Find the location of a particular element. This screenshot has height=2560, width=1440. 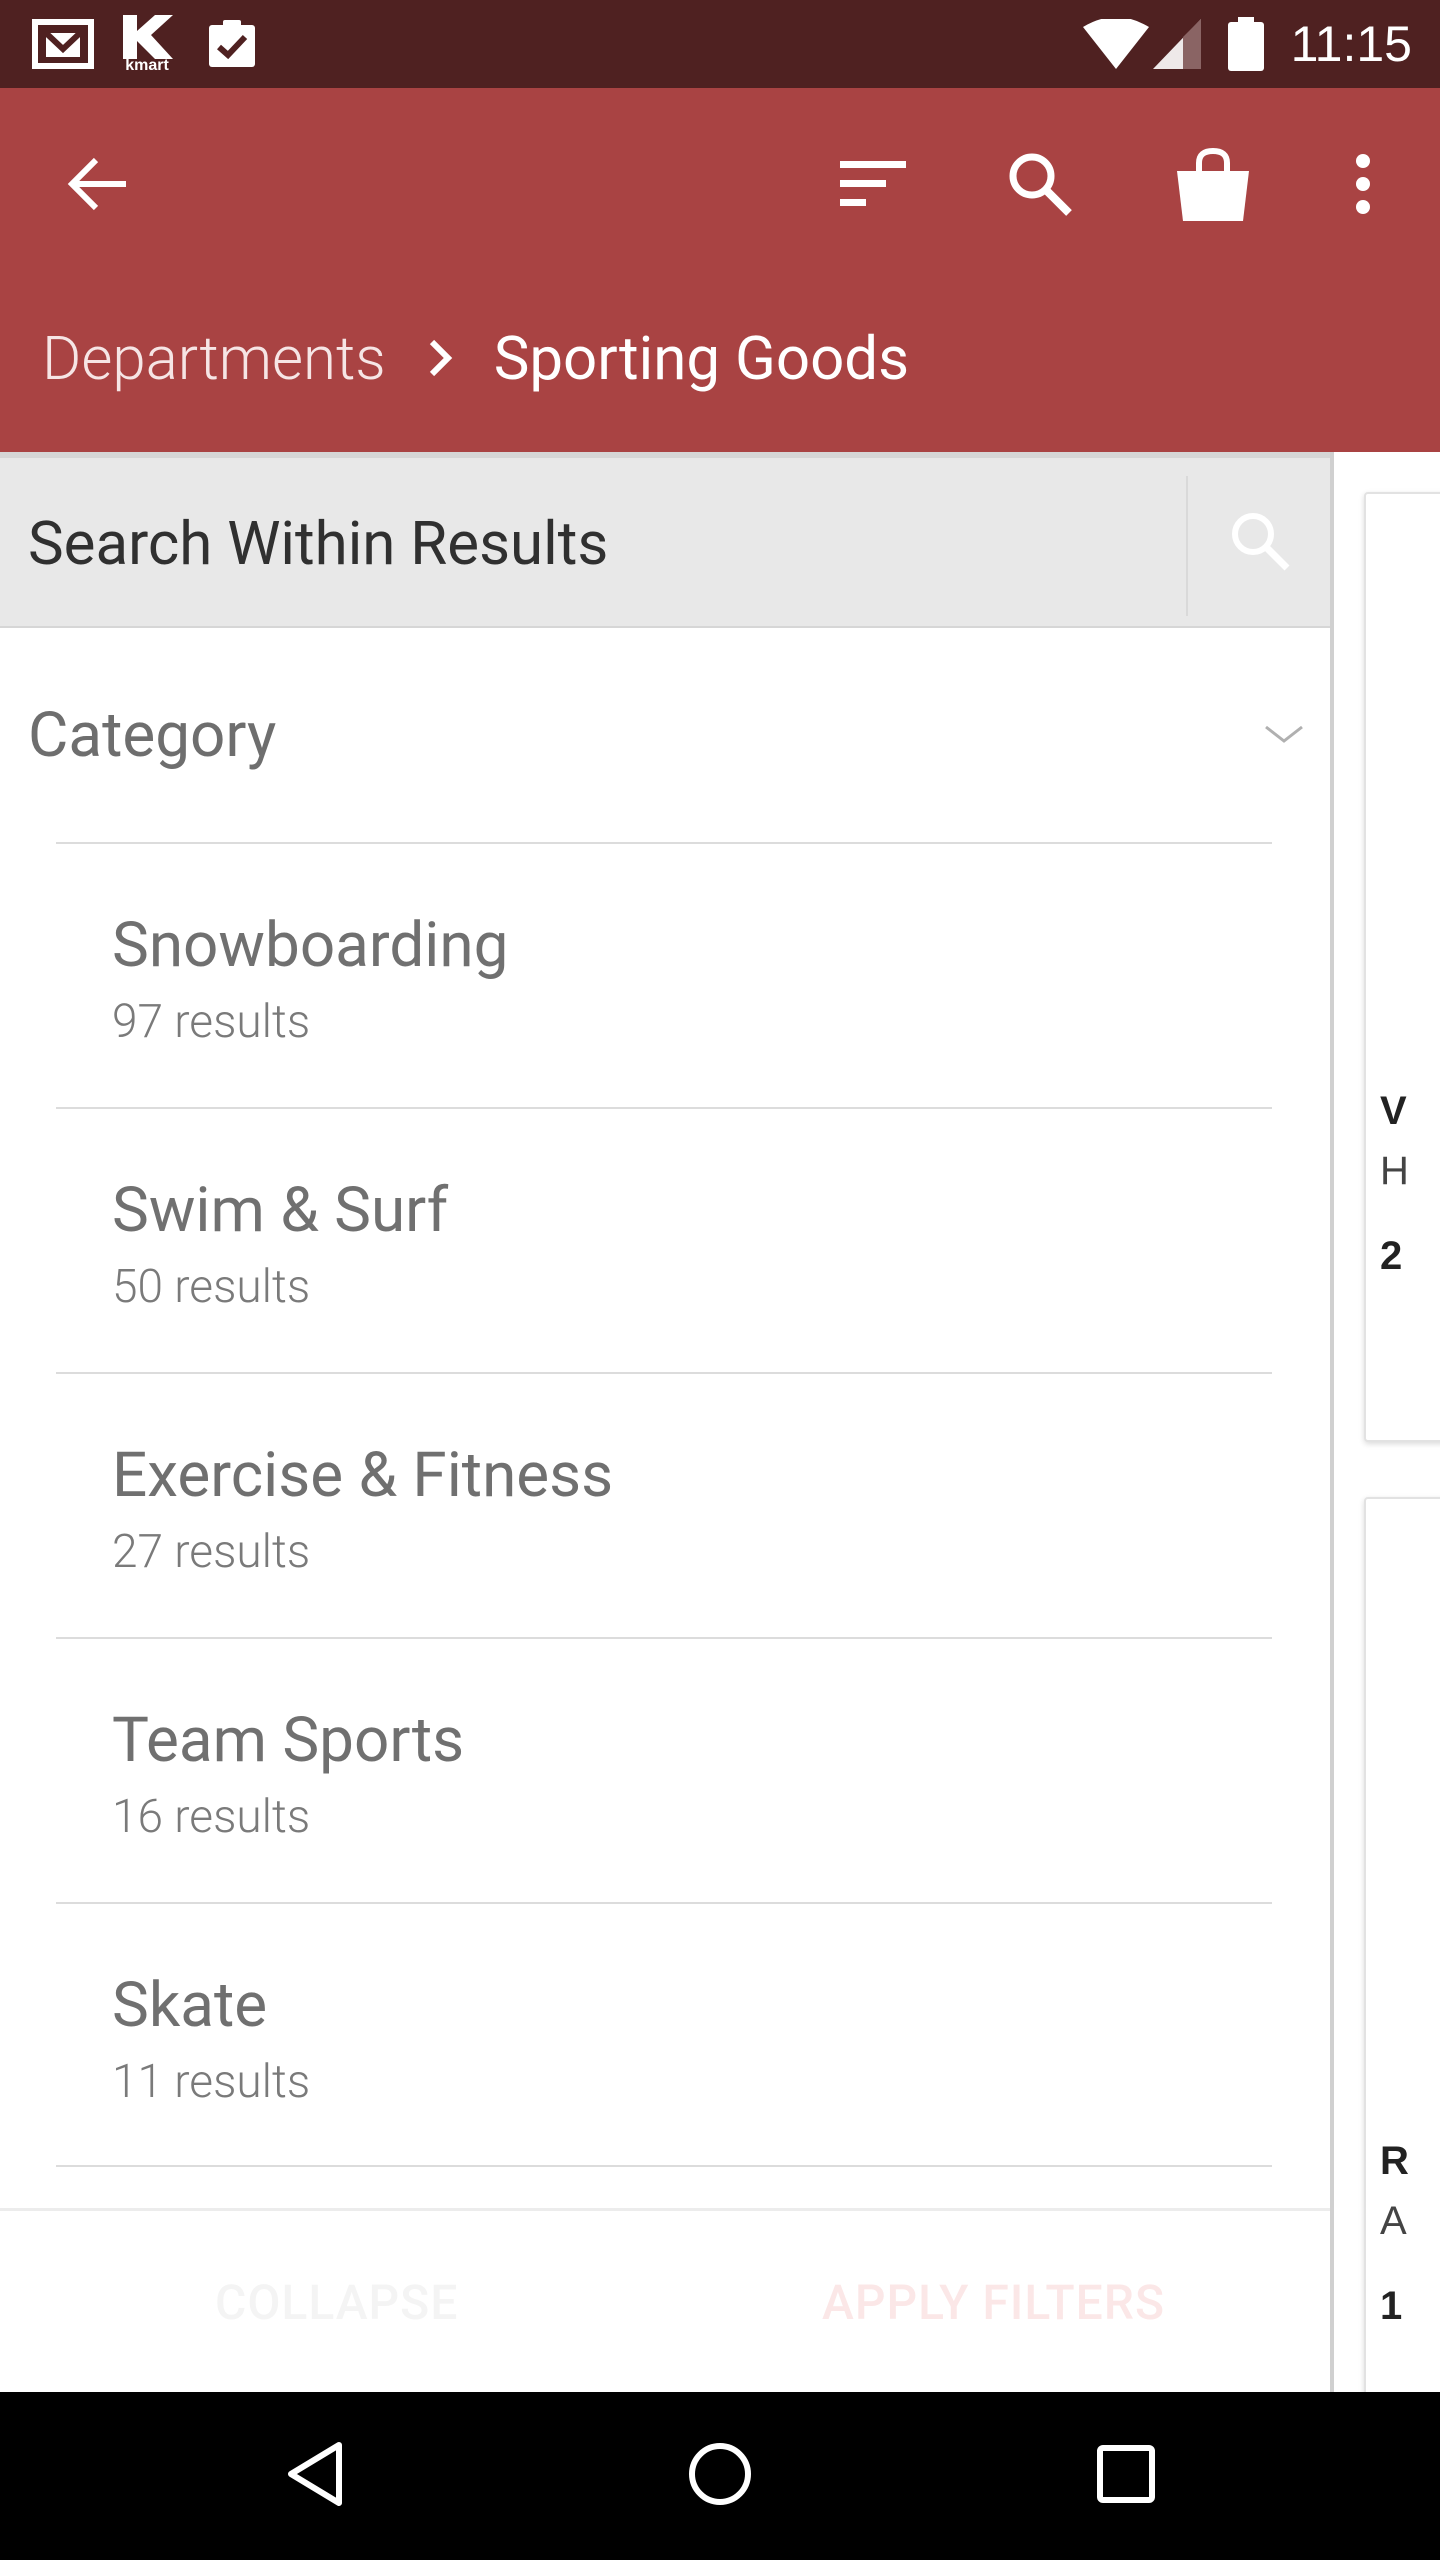

more-vert-icon is located at coordinates (1363, 186).